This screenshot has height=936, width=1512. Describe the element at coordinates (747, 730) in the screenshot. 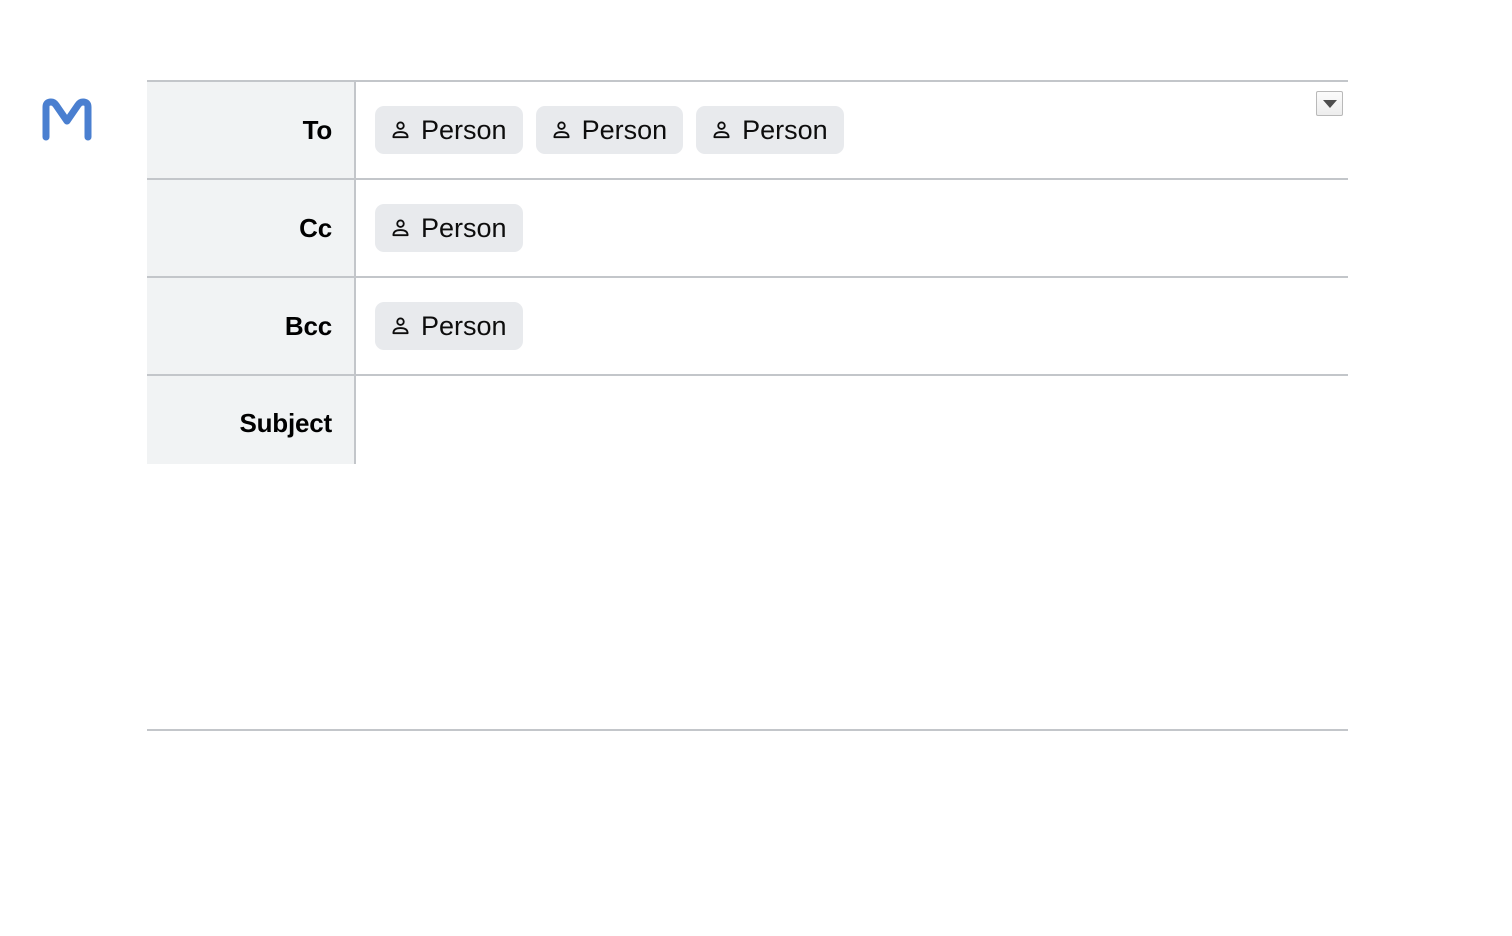

I see `message-body-divider` at that location.